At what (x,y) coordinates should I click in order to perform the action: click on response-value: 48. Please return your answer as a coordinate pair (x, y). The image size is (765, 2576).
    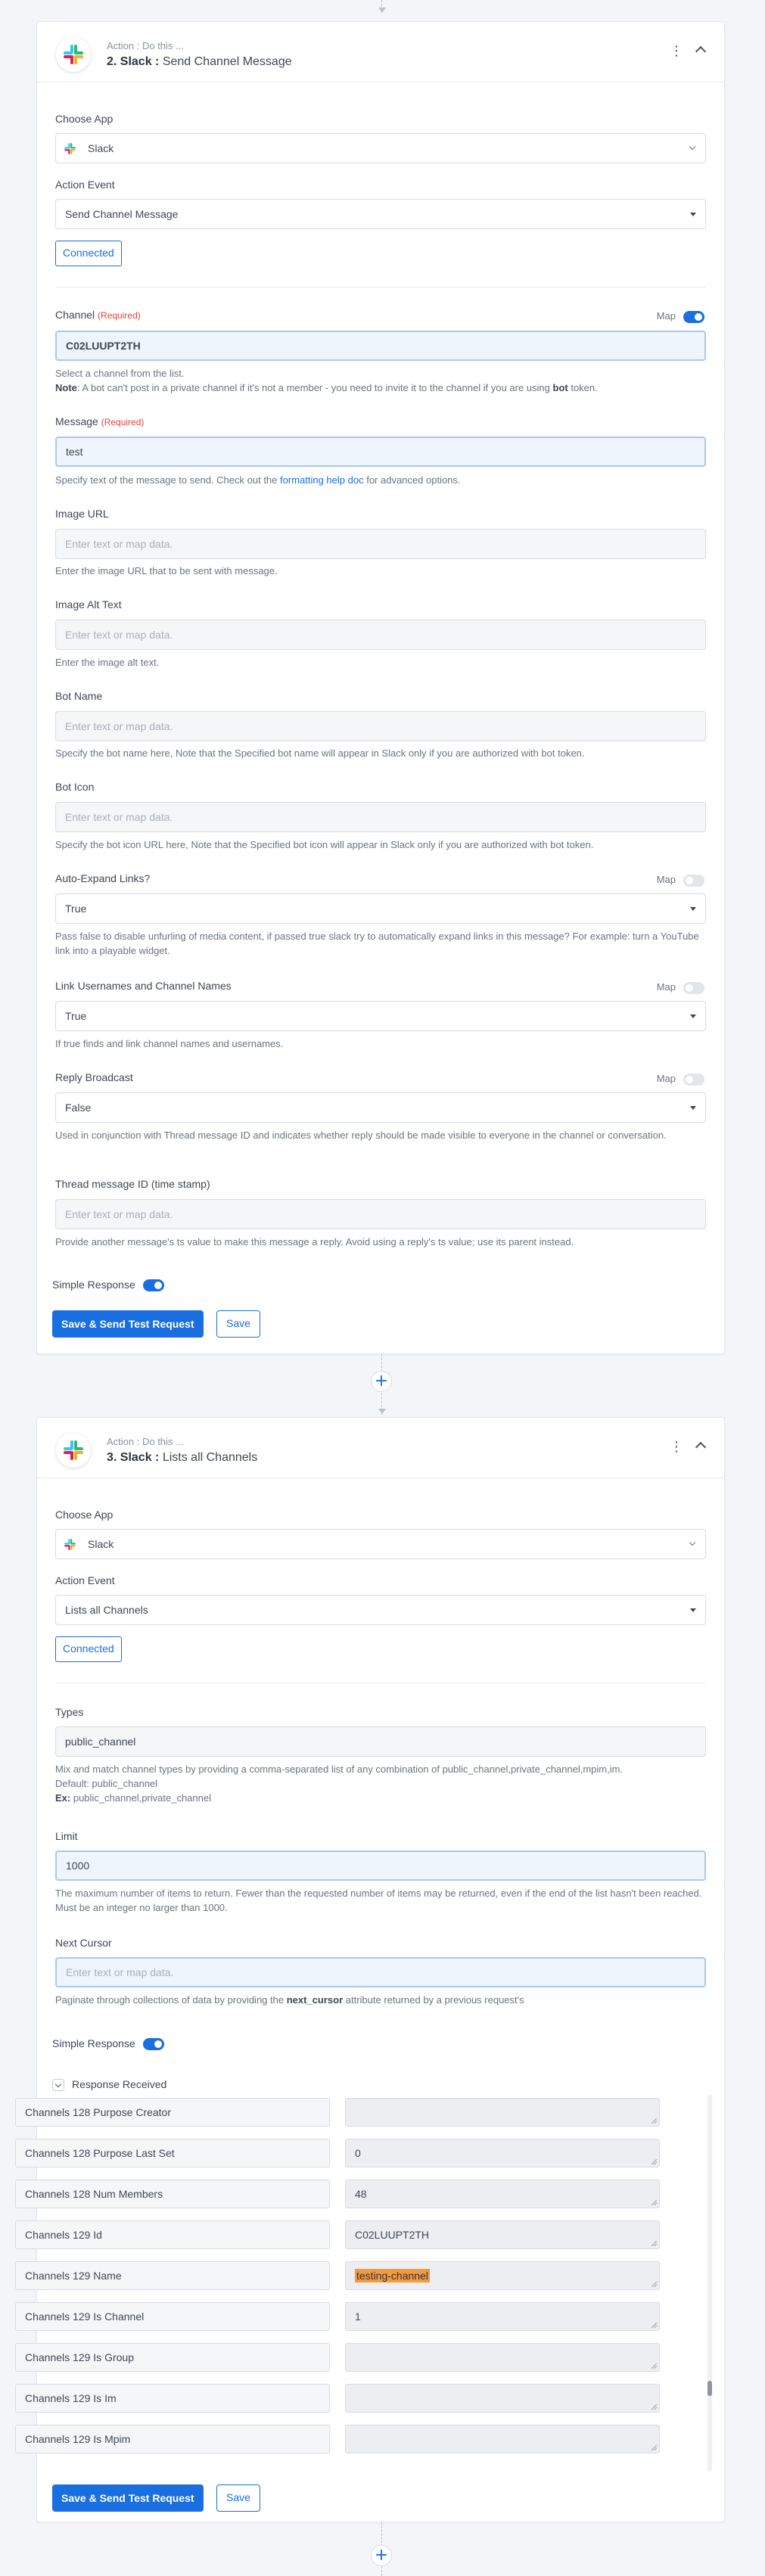
    Looking at the image, I should click on (503, 2194).